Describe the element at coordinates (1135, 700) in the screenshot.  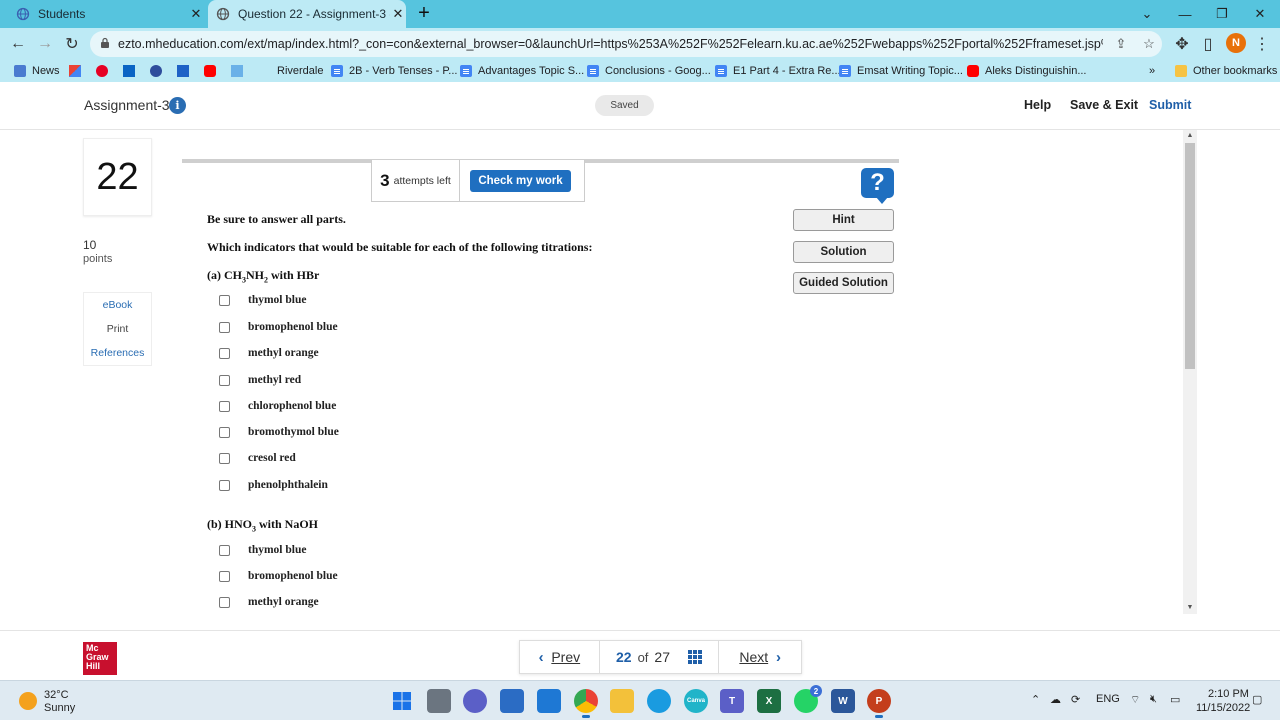
I see `wifi-icon: ⌔` at that location.